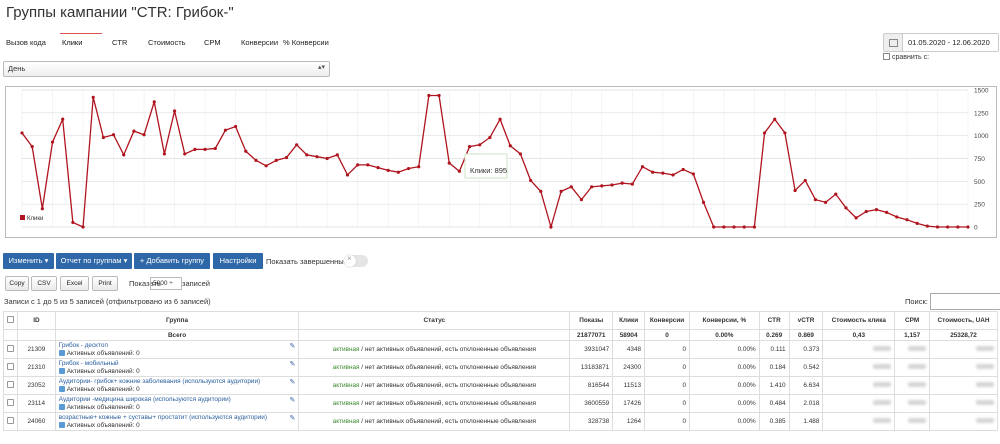 The height and width of the screenshot is (444, 1000). Describe the element at coordinates (591, 320) in the screenshot. I see `col-shows: Показы` at that location.